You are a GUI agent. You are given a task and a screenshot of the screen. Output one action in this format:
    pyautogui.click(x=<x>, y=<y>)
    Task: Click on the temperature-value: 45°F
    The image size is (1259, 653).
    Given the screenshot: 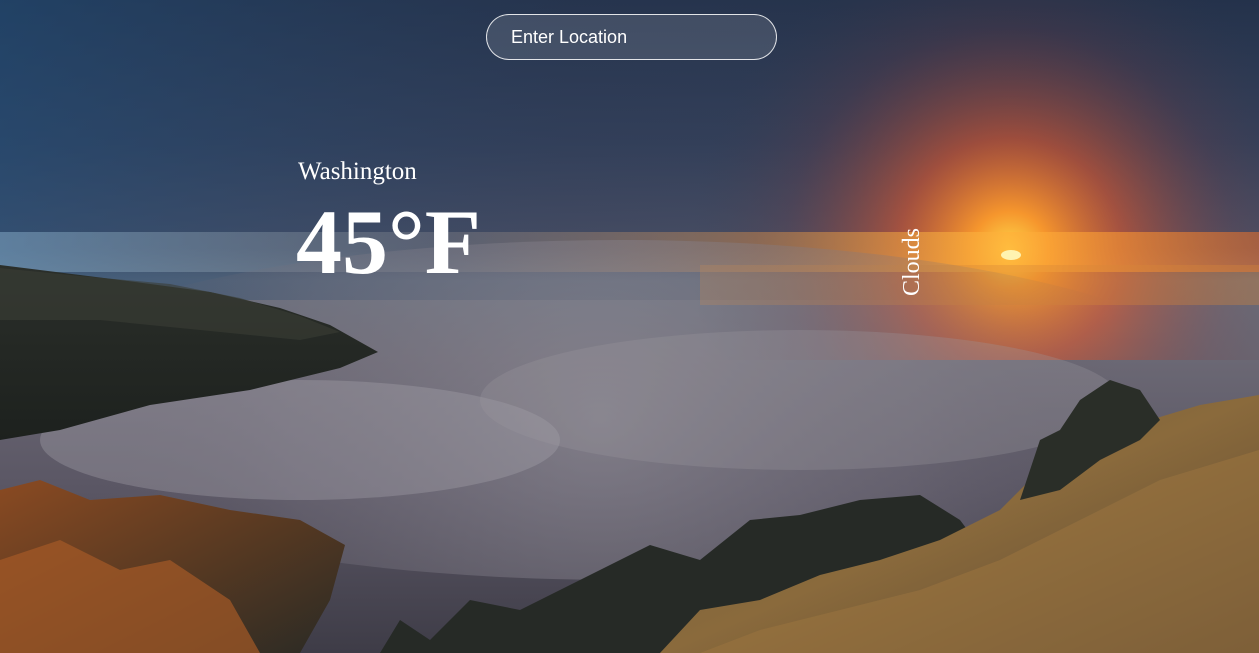 What is the action you would take?
    pyautogui.click(x=388, y=242)
    